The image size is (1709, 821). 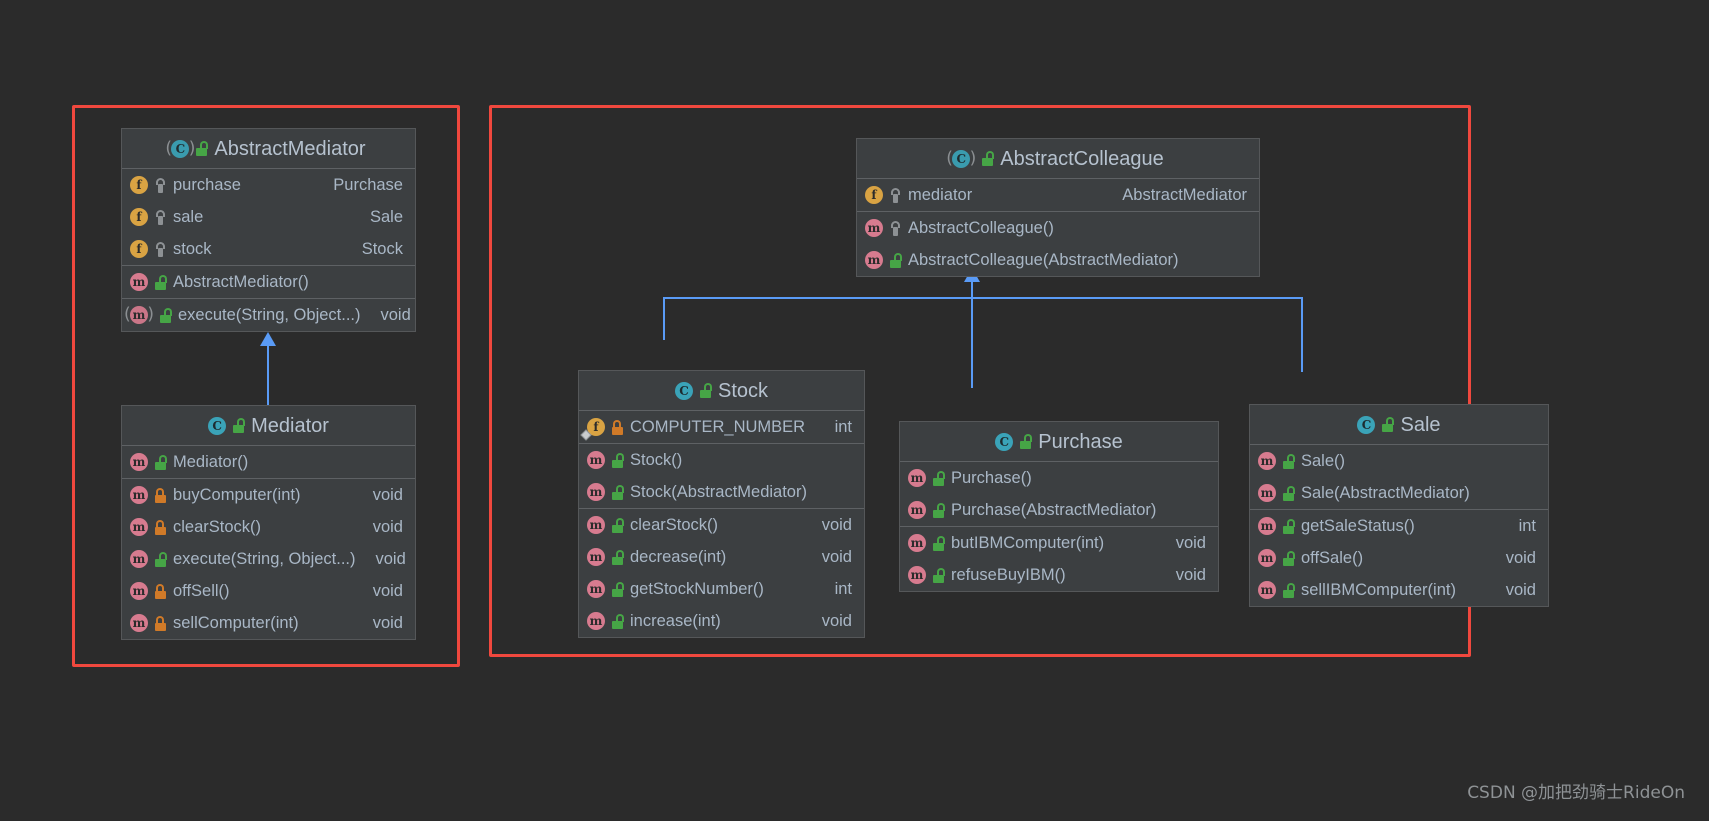 What do you see at coordinates (1080, 441) in the screenshot?
I see `class-name: Purchase` at bounding box center [1080, 441].